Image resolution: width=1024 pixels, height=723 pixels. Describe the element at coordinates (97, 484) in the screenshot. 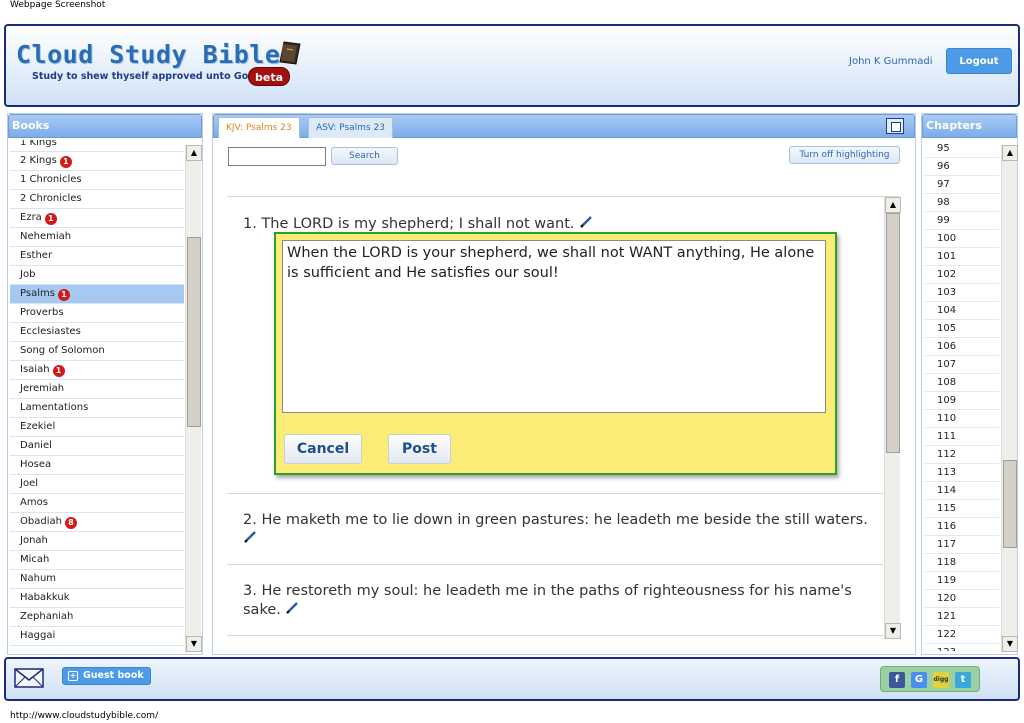

I see `book-item: Joel` at that location.